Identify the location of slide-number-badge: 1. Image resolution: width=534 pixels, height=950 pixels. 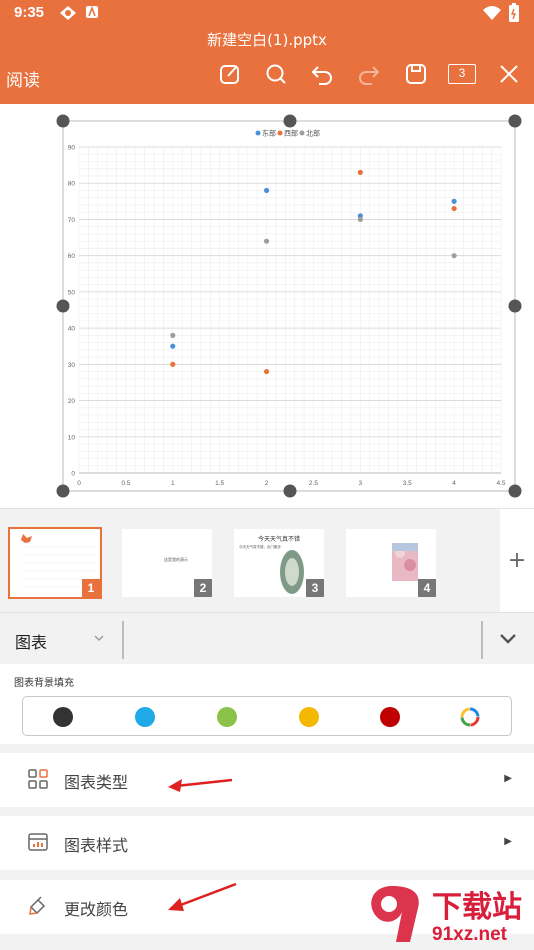
(91, 588).